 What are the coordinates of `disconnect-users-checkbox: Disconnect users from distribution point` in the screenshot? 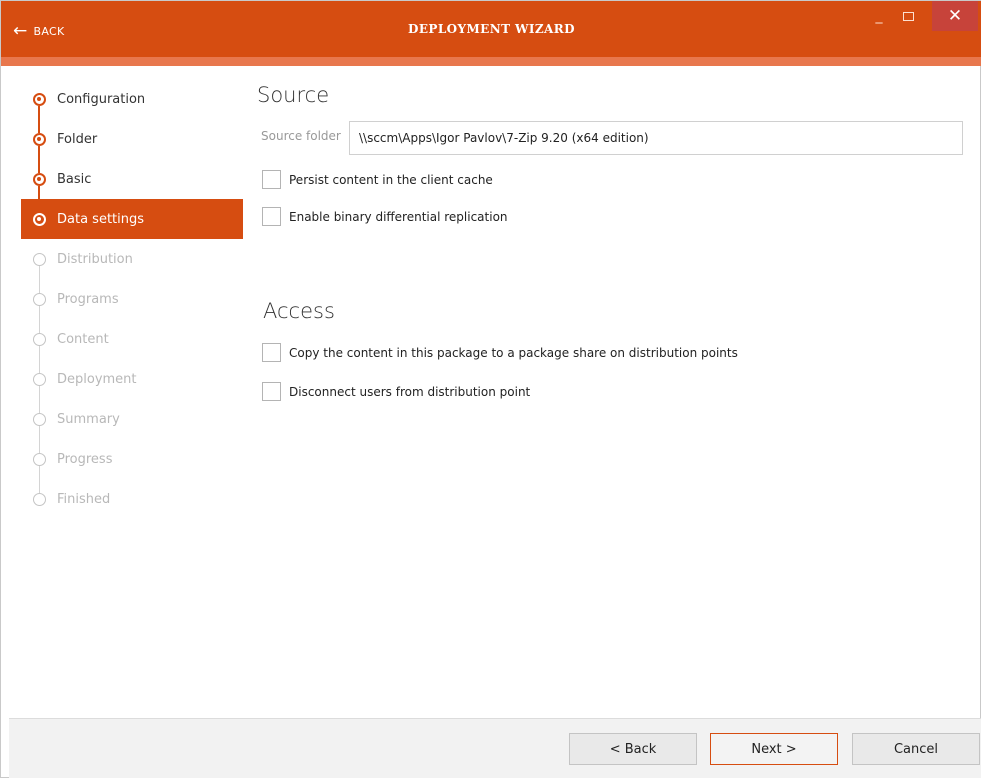 It's located at (396, 391).